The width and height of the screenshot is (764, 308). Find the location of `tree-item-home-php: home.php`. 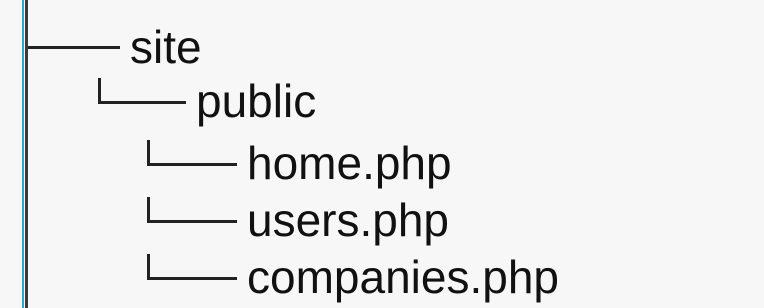

tree-item-home-php: home.php is located at coordinates (299, 163).